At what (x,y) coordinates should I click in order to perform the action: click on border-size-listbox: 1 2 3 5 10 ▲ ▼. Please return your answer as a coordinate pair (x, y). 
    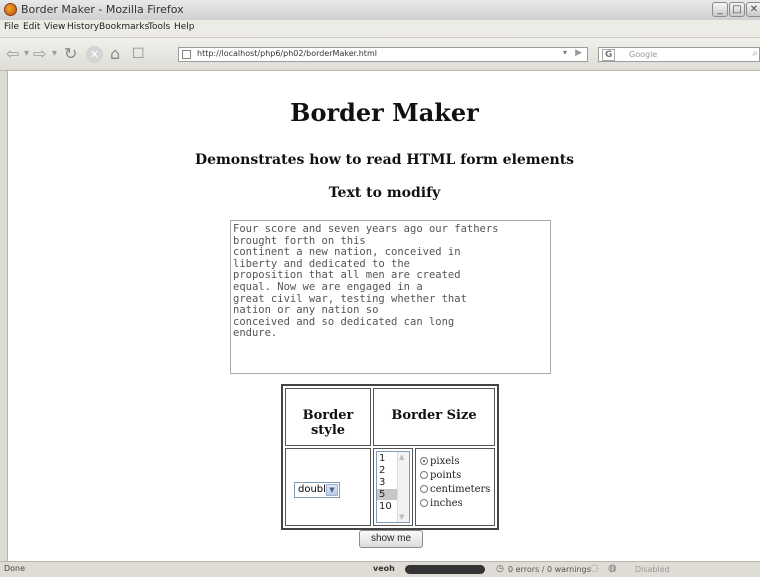
    Looking at the image, I should click on (393, 487).